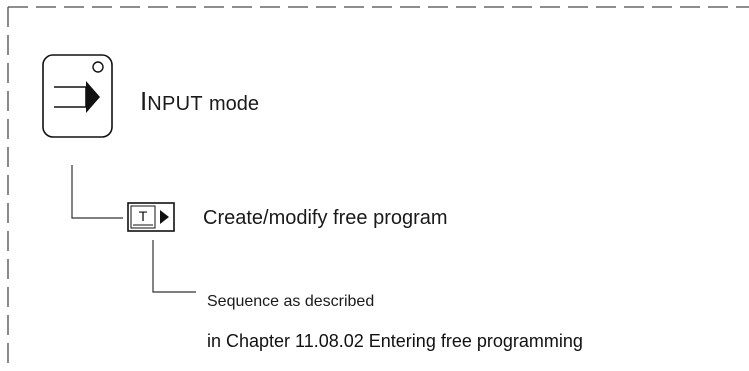  I want to click on mode-title-suffix: mode, so click(234, 104).